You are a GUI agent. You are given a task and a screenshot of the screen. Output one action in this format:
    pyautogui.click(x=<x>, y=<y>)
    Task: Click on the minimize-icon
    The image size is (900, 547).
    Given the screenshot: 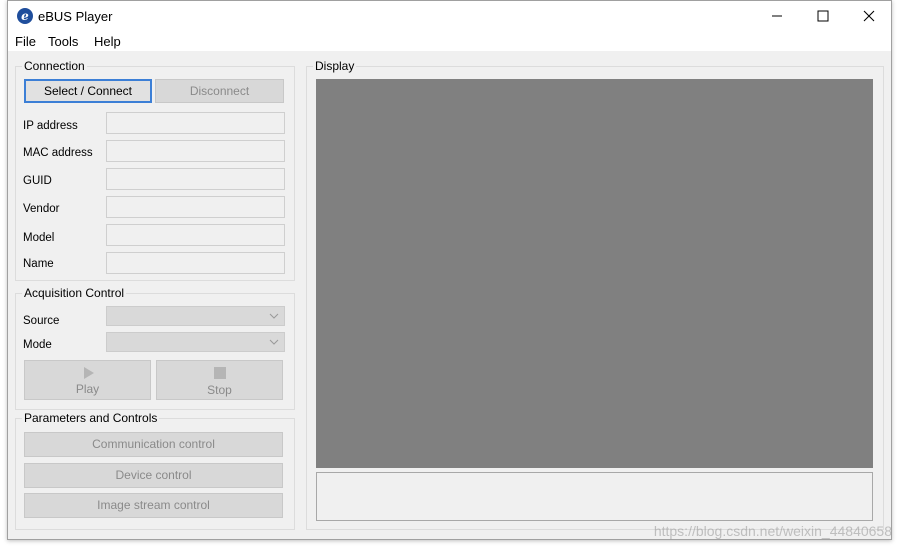 What is the action you would take?
    pyautogui.click(x=777, y=16)
    